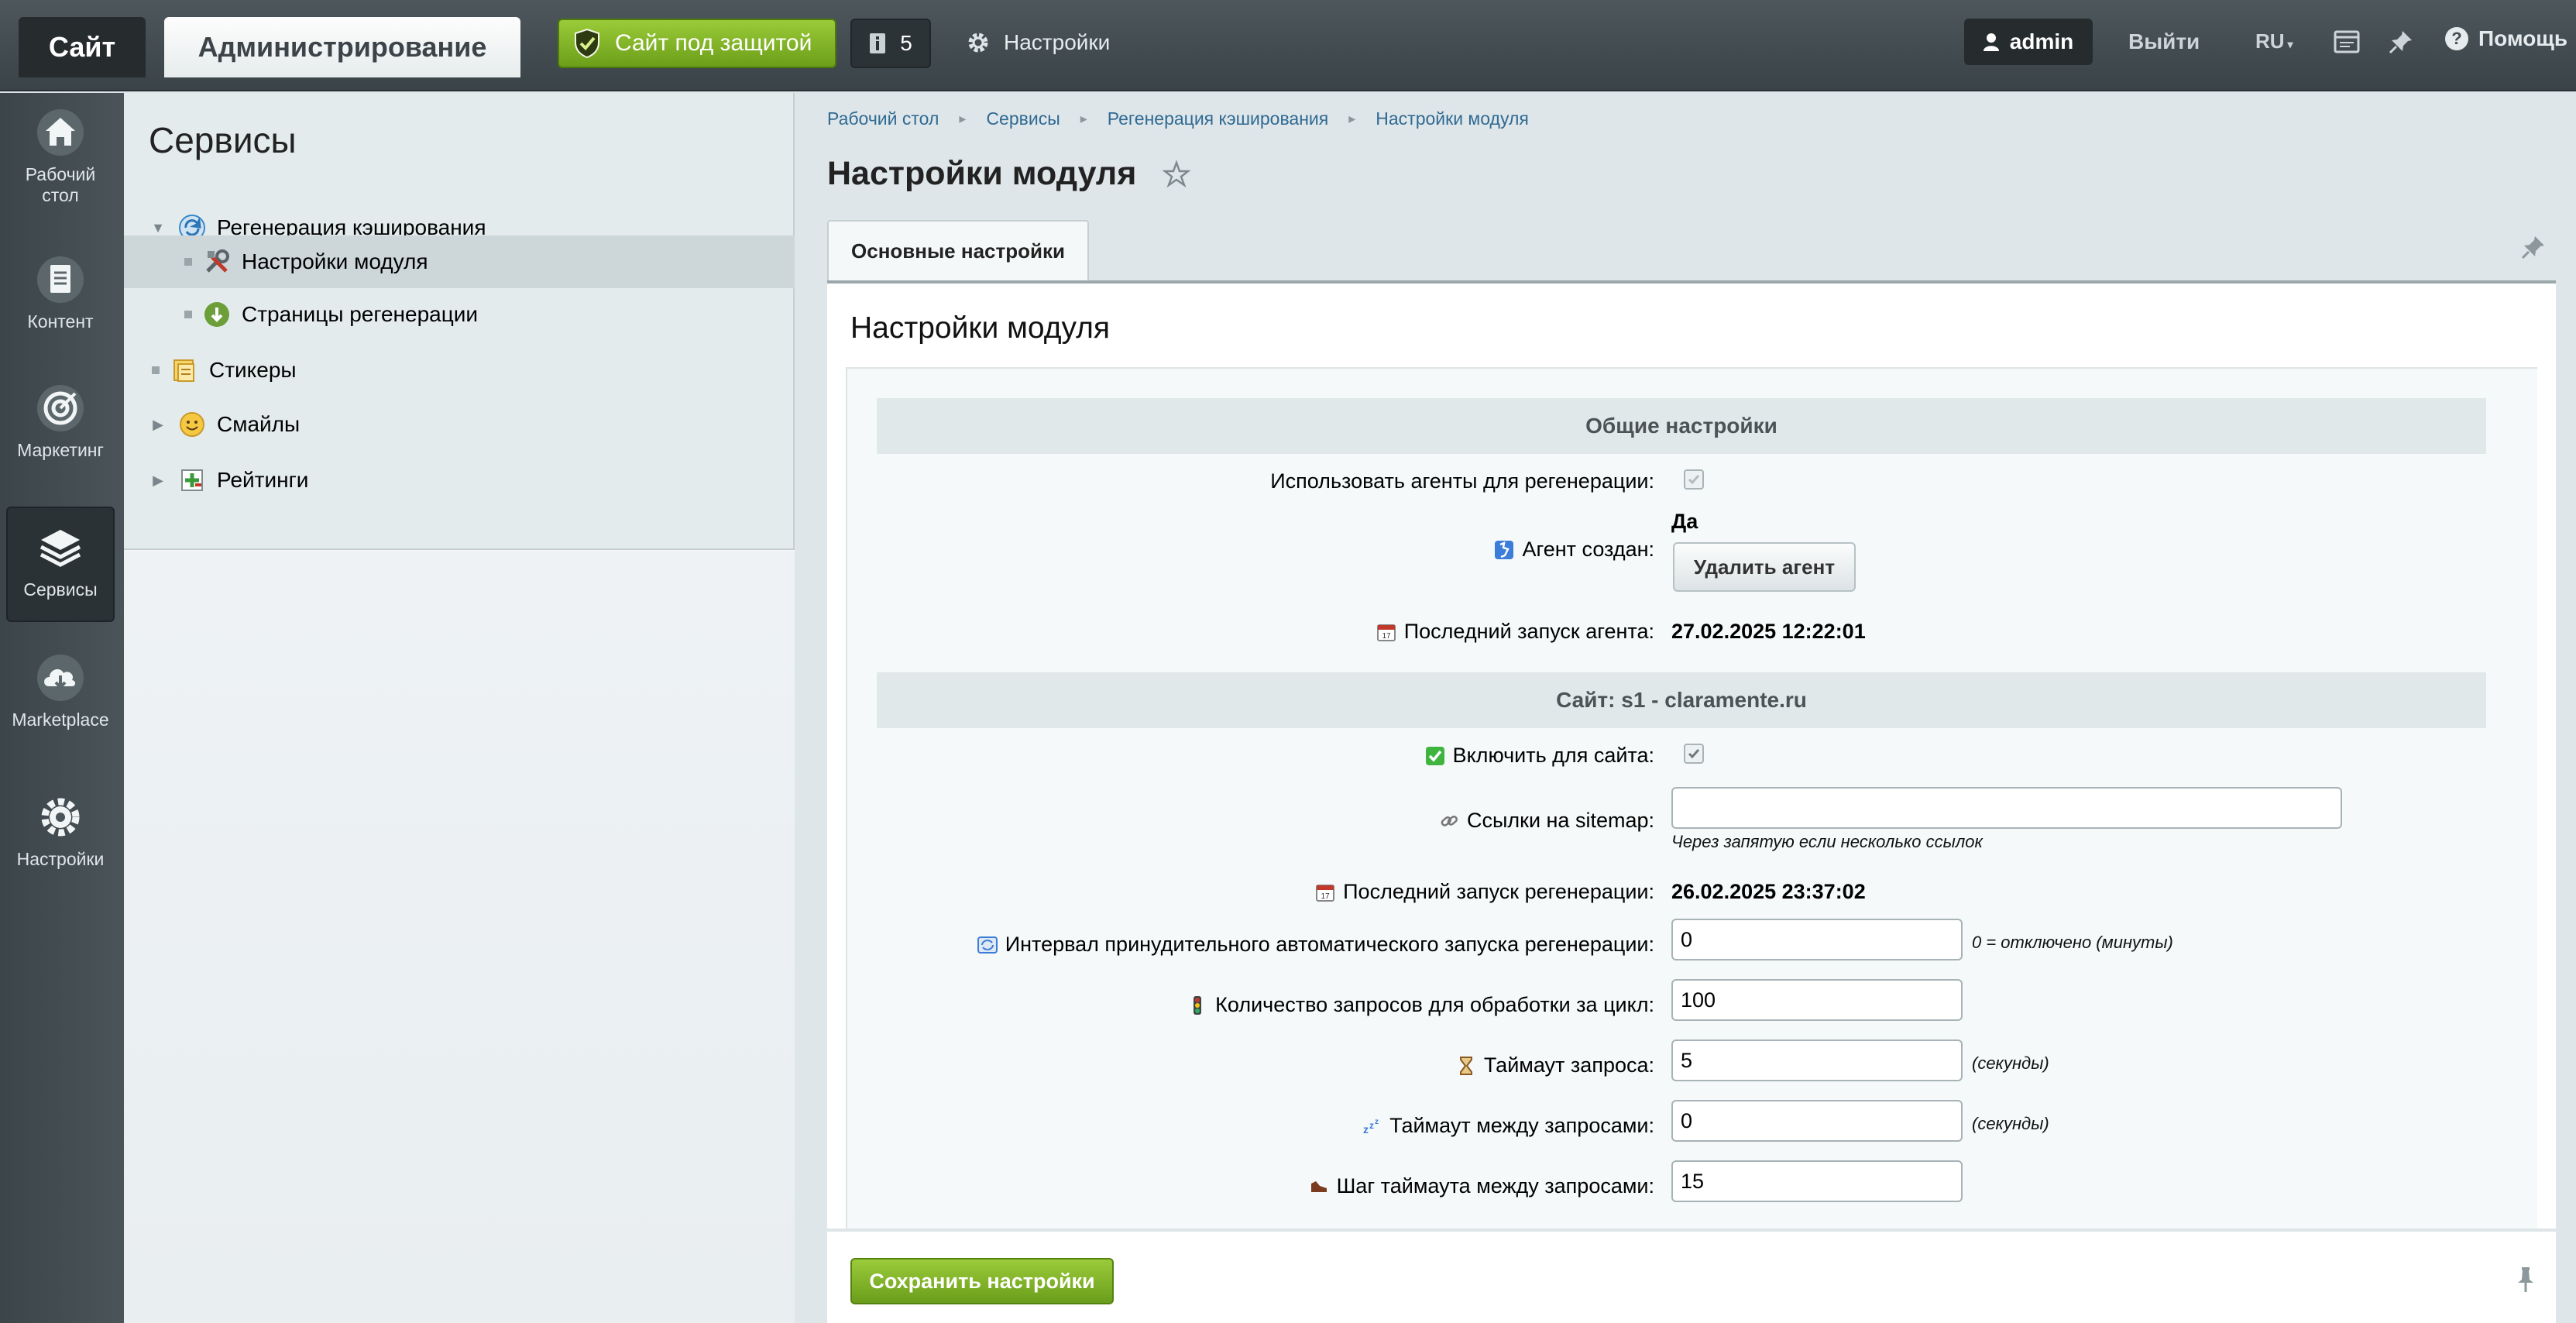 The image size is (2576, 1323). I want to click on language-switch: RU ▾, so click(2274, 41).